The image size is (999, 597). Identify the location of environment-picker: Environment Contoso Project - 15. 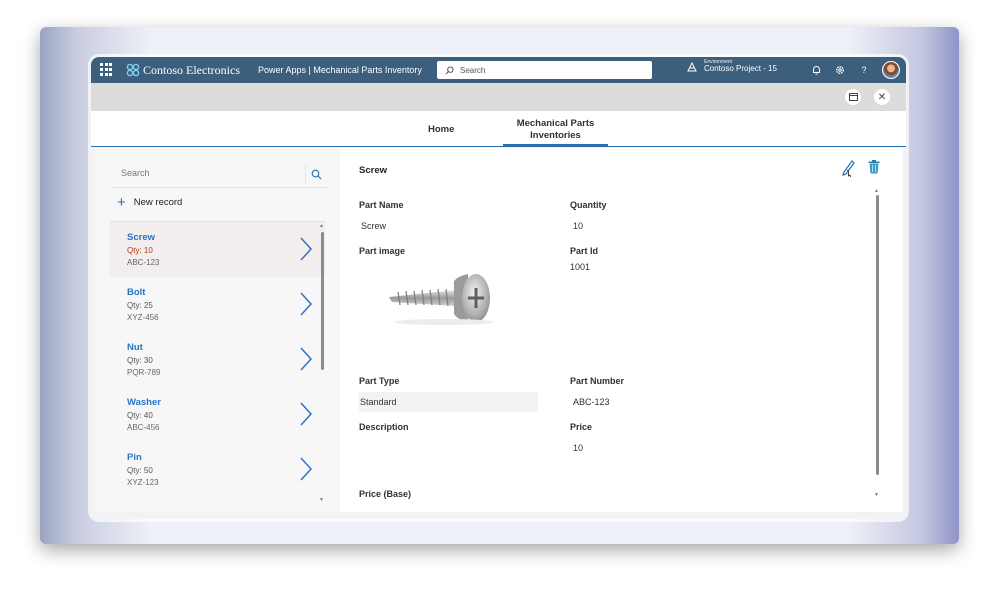
(732, 66).